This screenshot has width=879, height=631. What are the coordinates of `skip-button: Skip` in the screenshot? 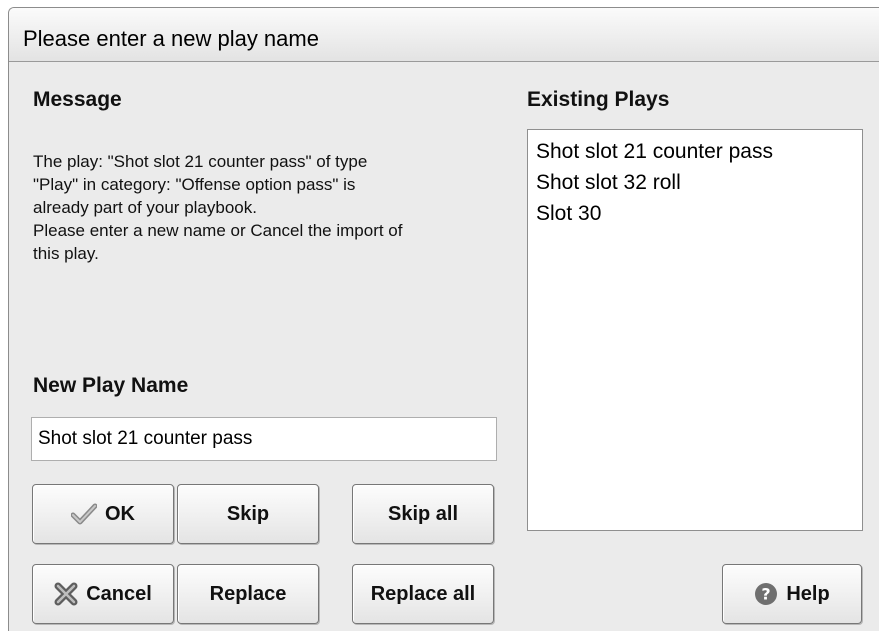 It's located at (248, 514).